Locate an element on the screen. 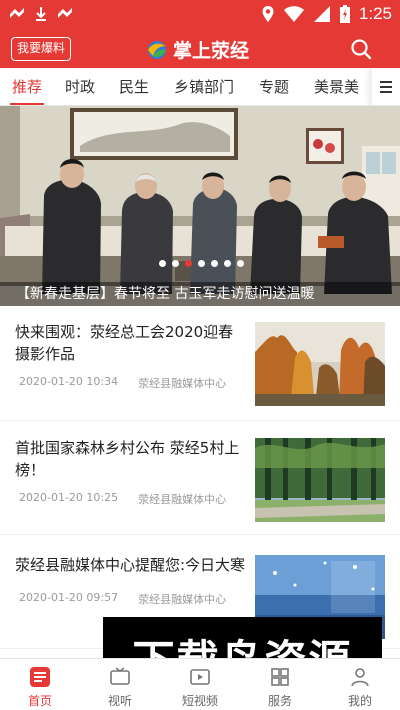 This screenshot has width=400, height=710. bottom-navigation: 首页 视听 短视频 服务 我的 is located at coordinates (200, 684).